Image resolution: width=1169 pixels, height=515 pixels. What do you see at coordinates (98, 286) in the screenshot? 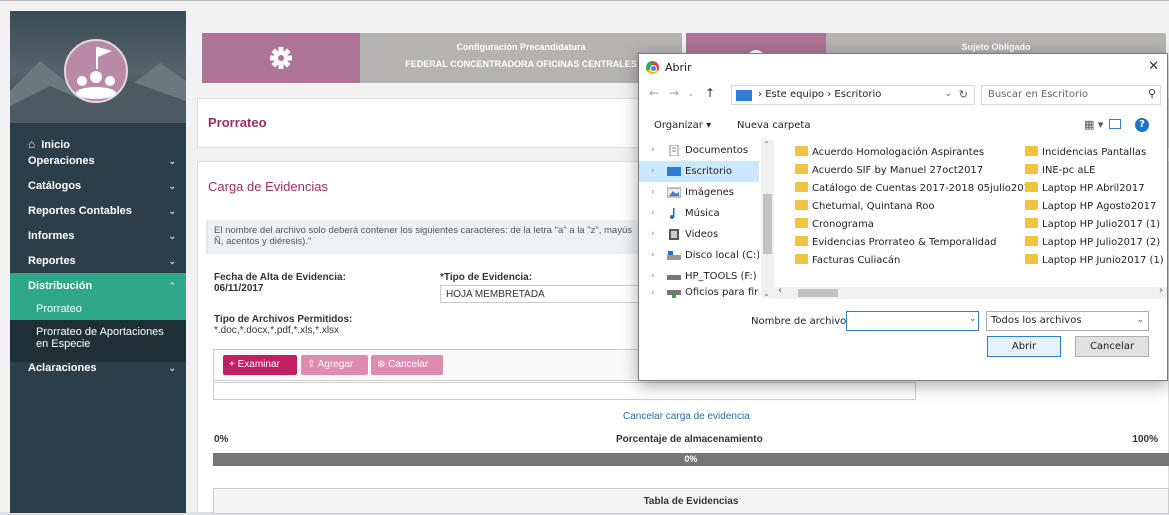
I see `nav-distribucion: Distribución ⌃` at bounding box center [98, 286].